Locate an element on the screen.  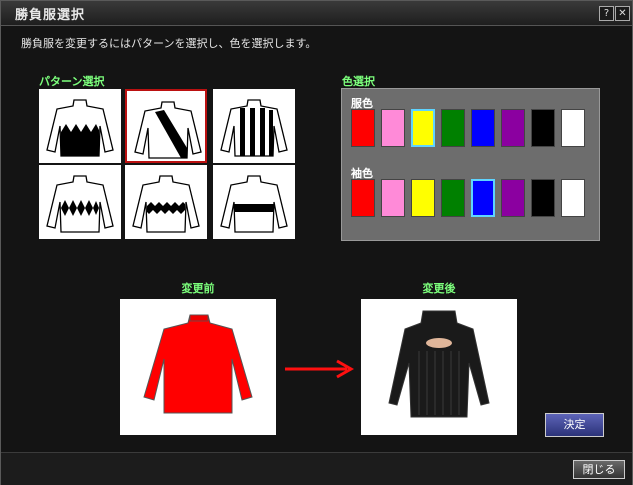
after-preview is located at coordinates (439, 367).